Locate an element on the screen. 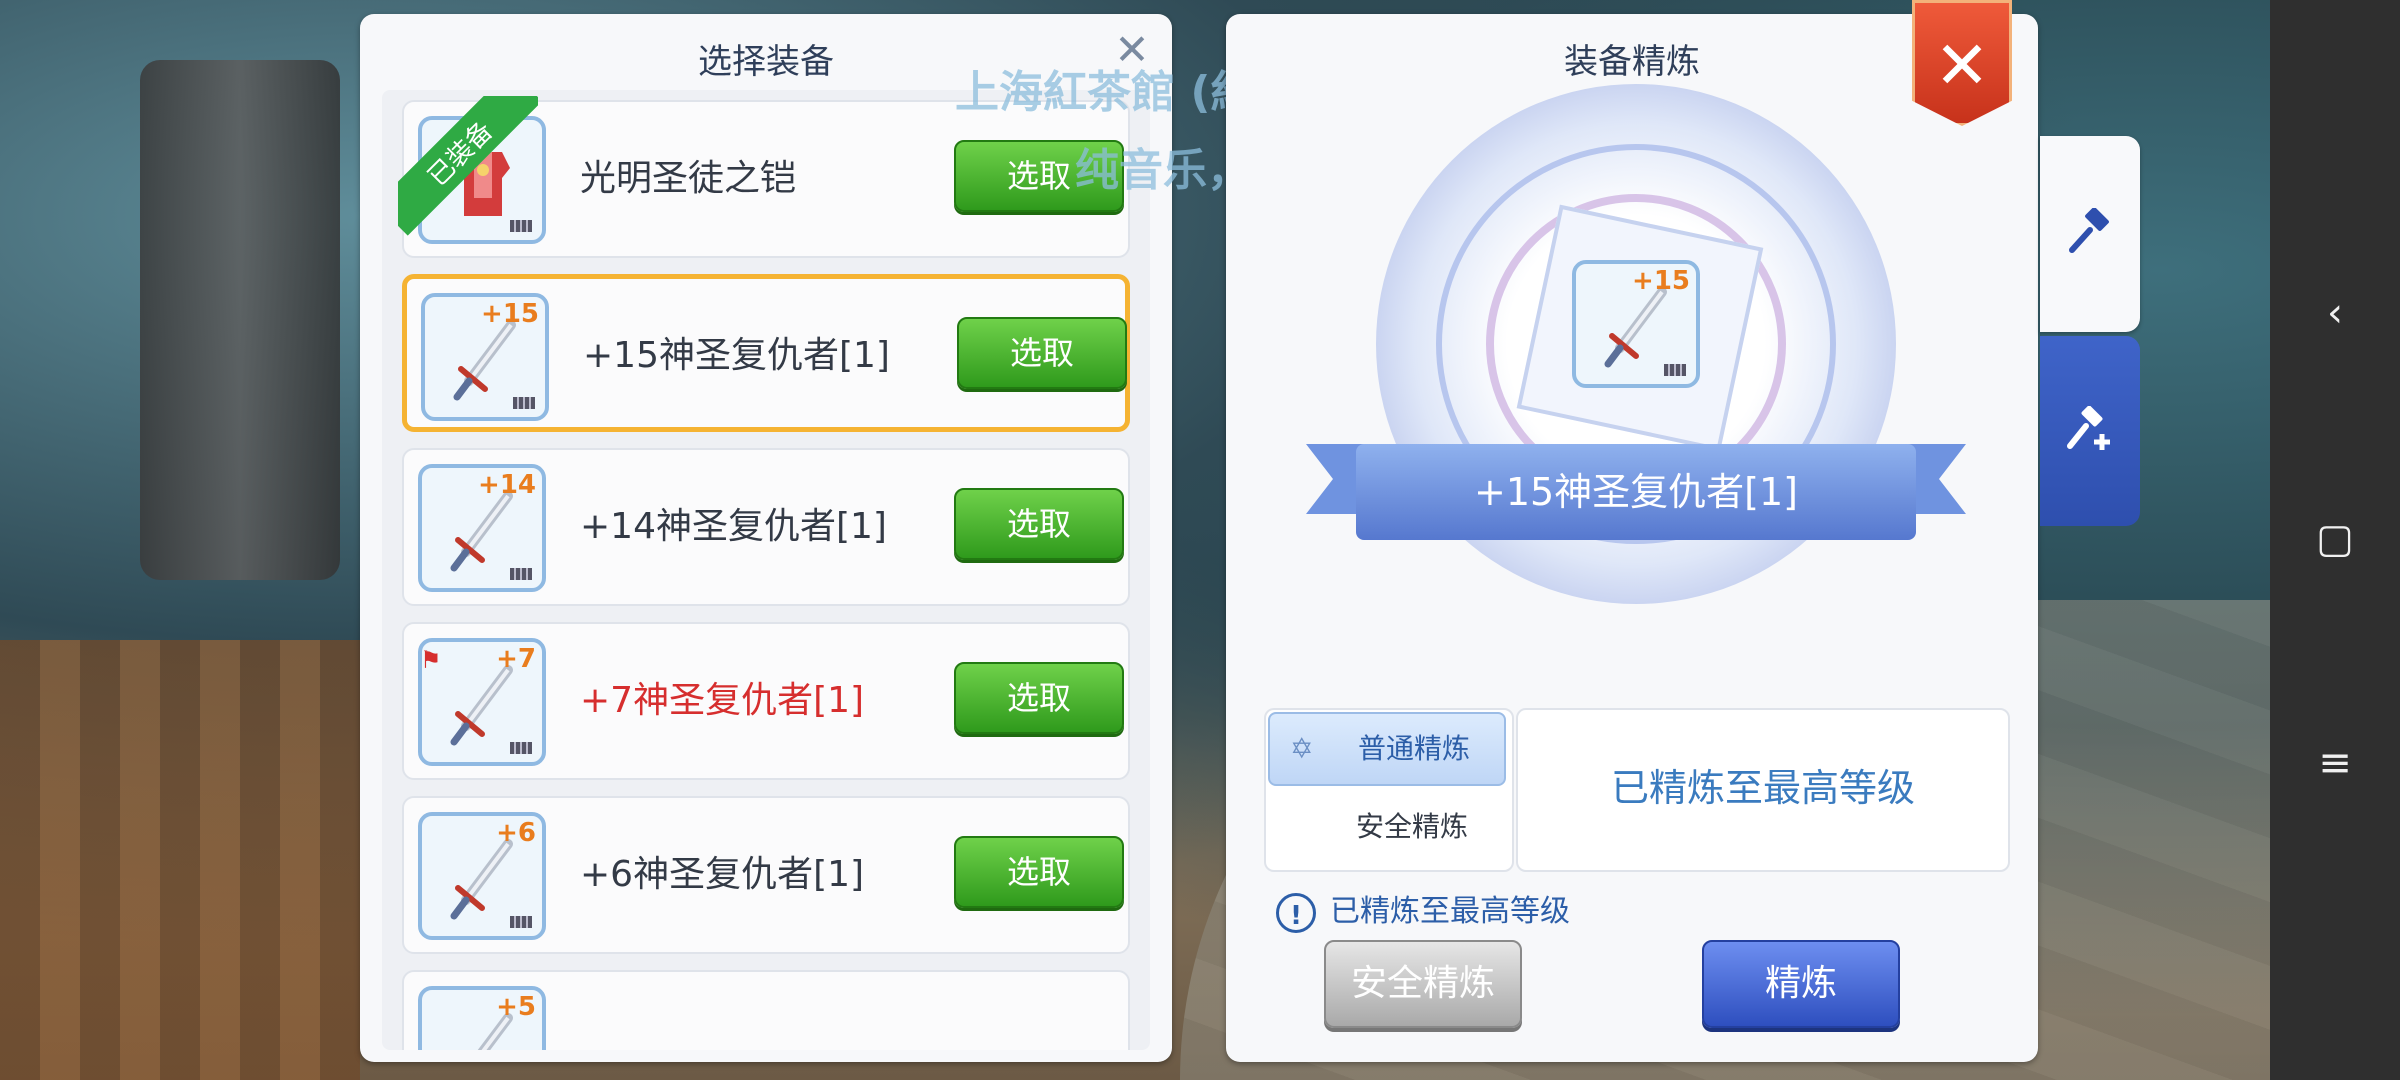 This screenshot has width=2400, height=1080. safe-refine-tab: 安全精炼 is located at coordinates (1387, 827).